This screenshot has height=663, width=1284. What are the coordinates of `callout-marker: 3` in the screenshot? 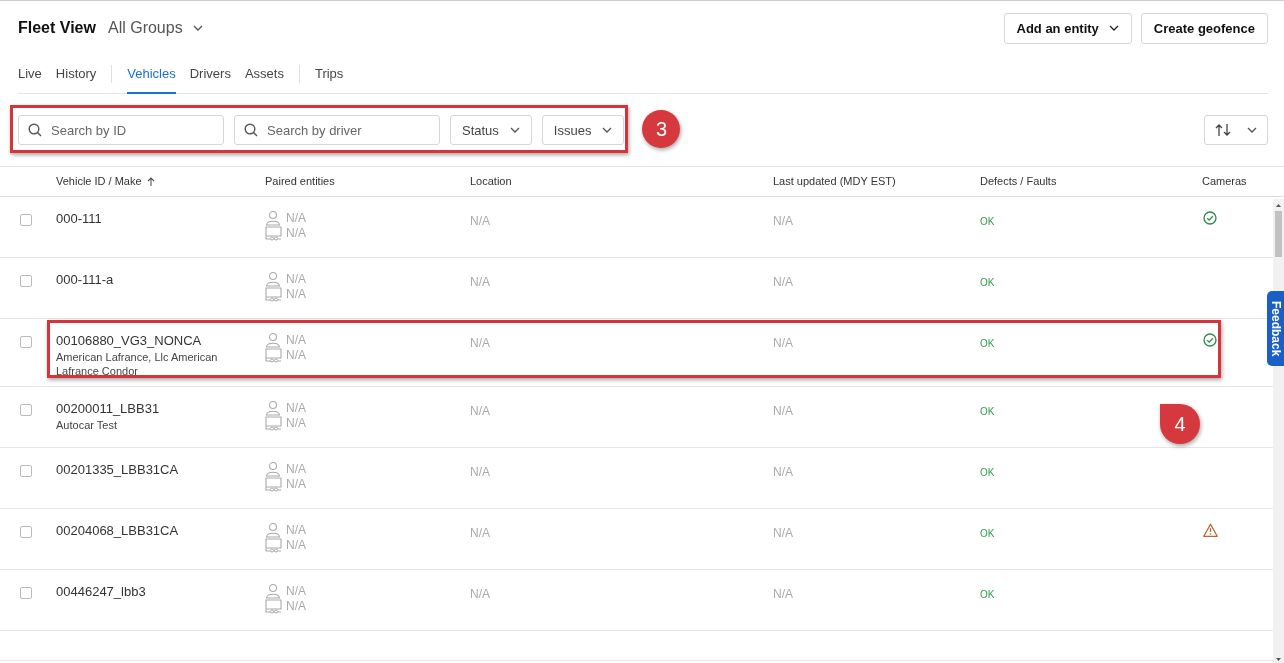 It's located at (661, 129).